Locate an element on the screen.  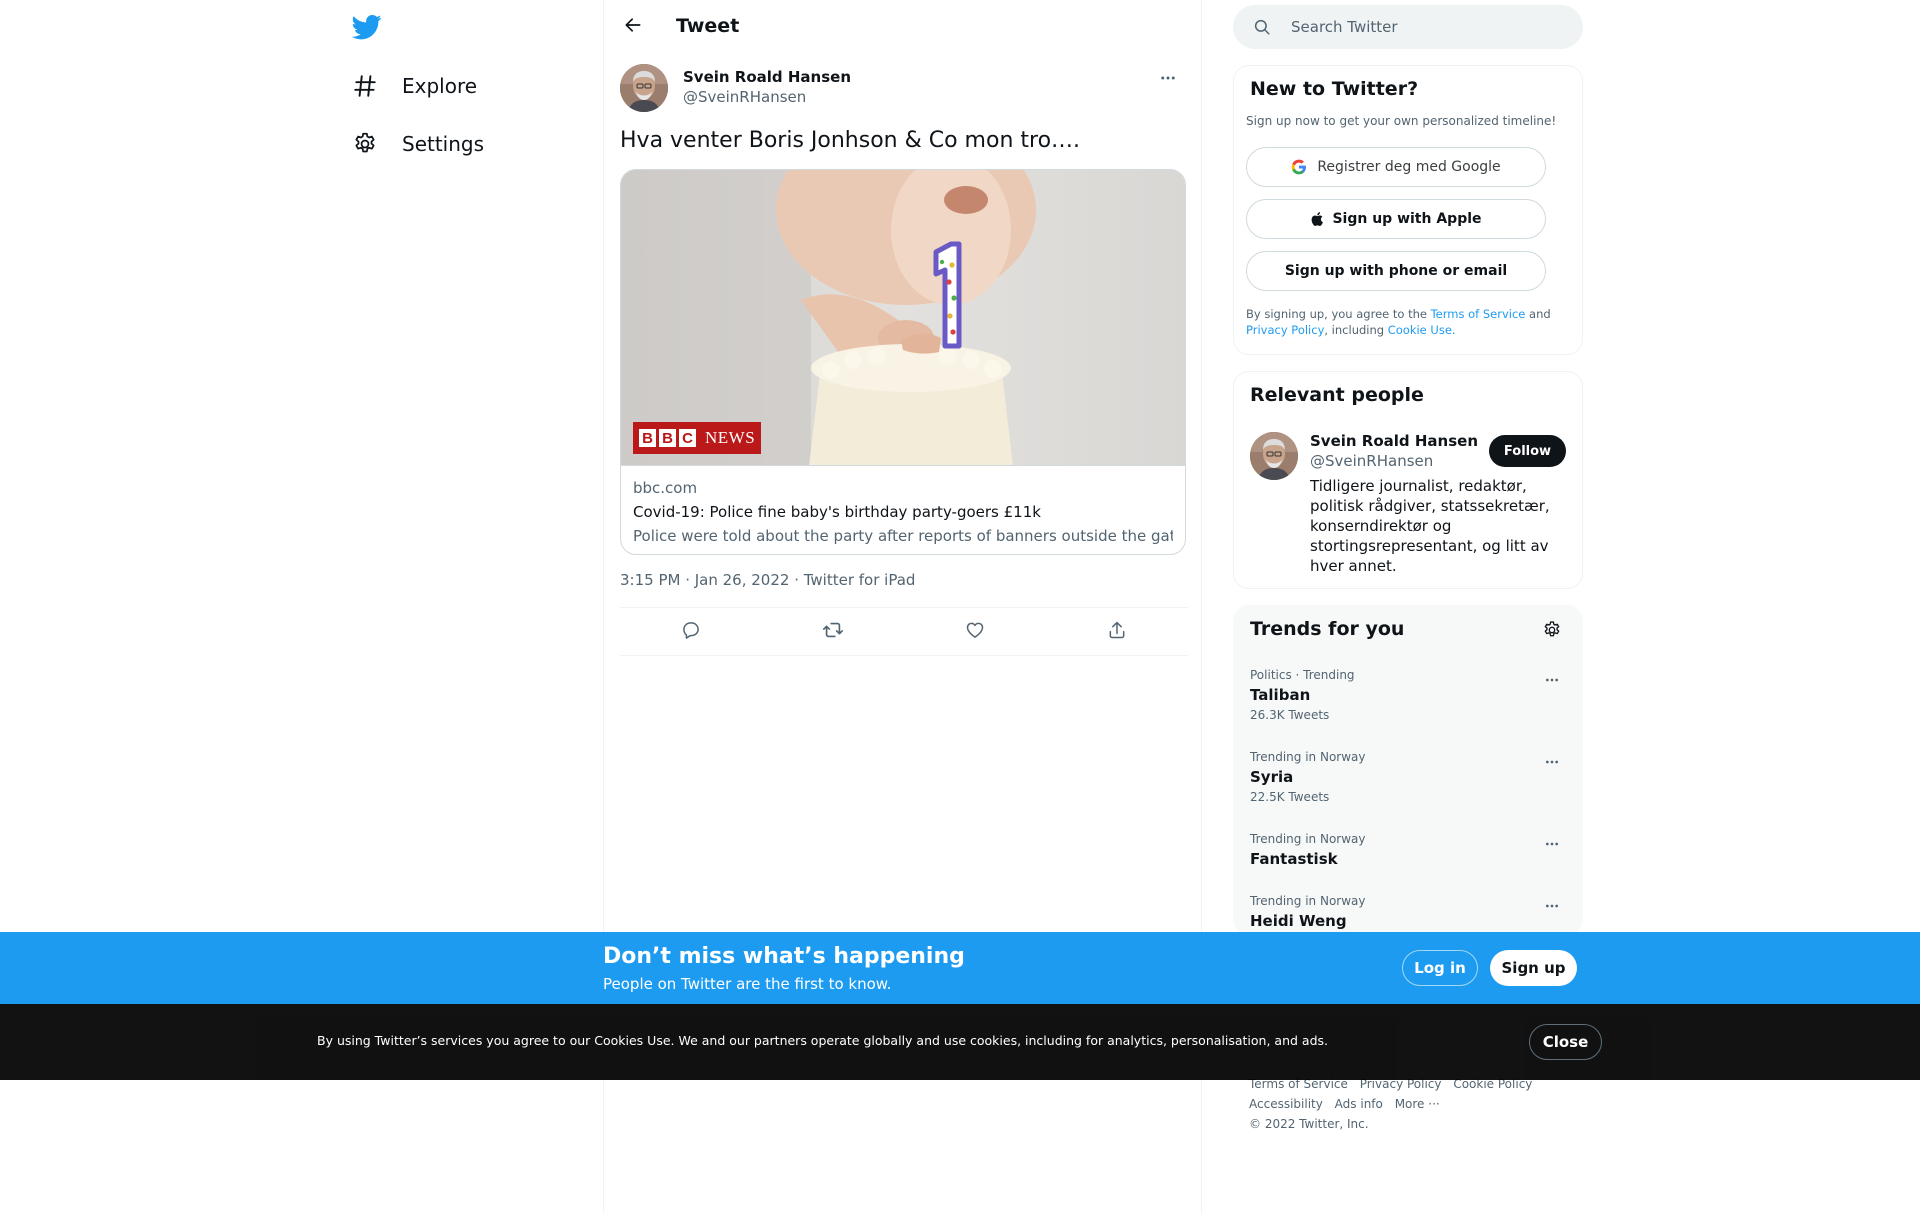
reply-button is located at coordinates (691, 632).